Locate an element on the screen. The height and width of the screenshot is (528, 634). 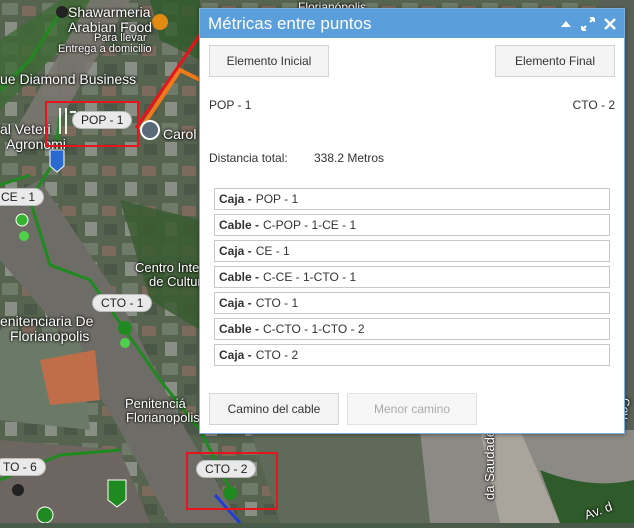
camino-cable-button: Camino del cable is located at coordinates (274, 409).